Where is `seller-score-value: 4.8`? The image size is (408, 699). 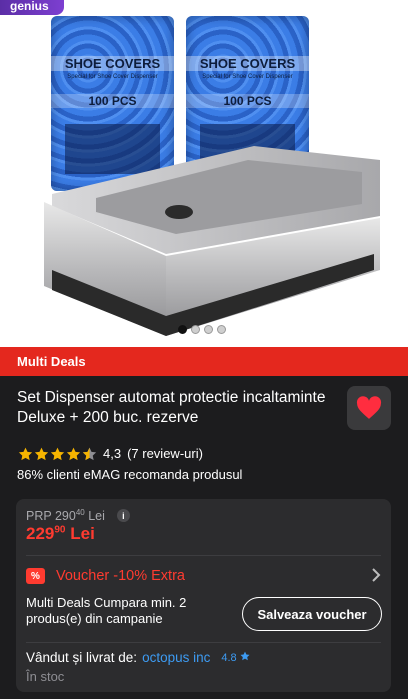 seller-score-value: 4.8 is located at coordinates (229, 658).